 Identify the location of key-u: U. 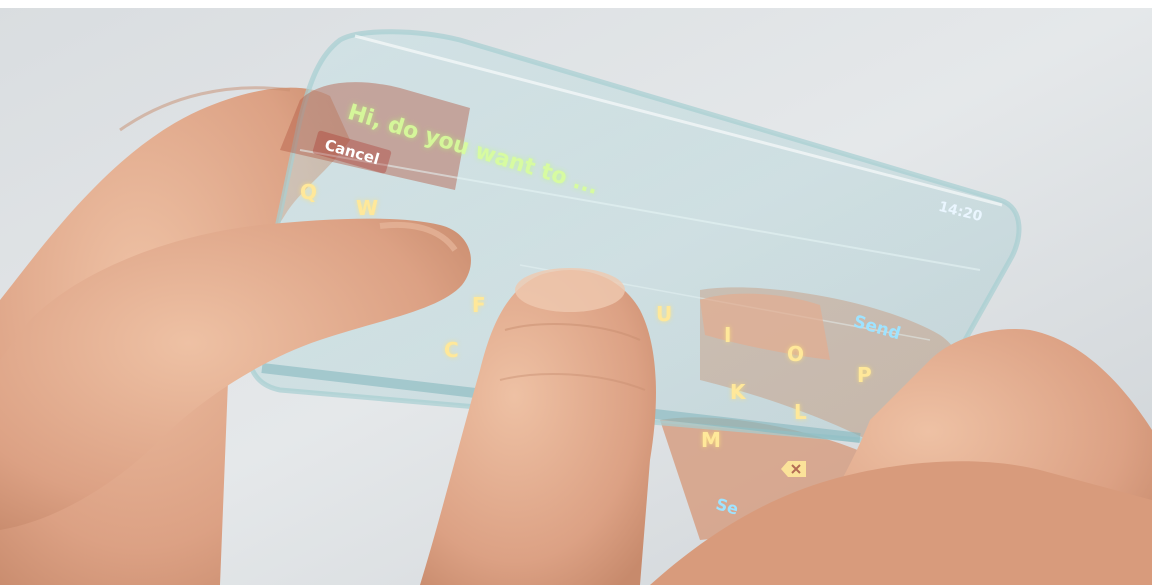
(664, 314).